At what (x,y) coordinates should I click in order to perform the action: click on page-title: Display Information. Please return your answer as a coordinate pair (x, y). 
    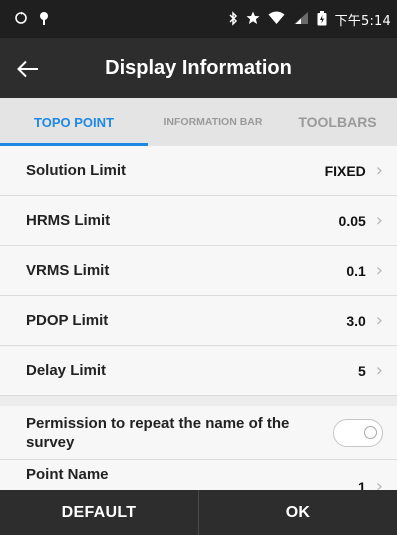
    Looking at the image, I should click on (198, 67).